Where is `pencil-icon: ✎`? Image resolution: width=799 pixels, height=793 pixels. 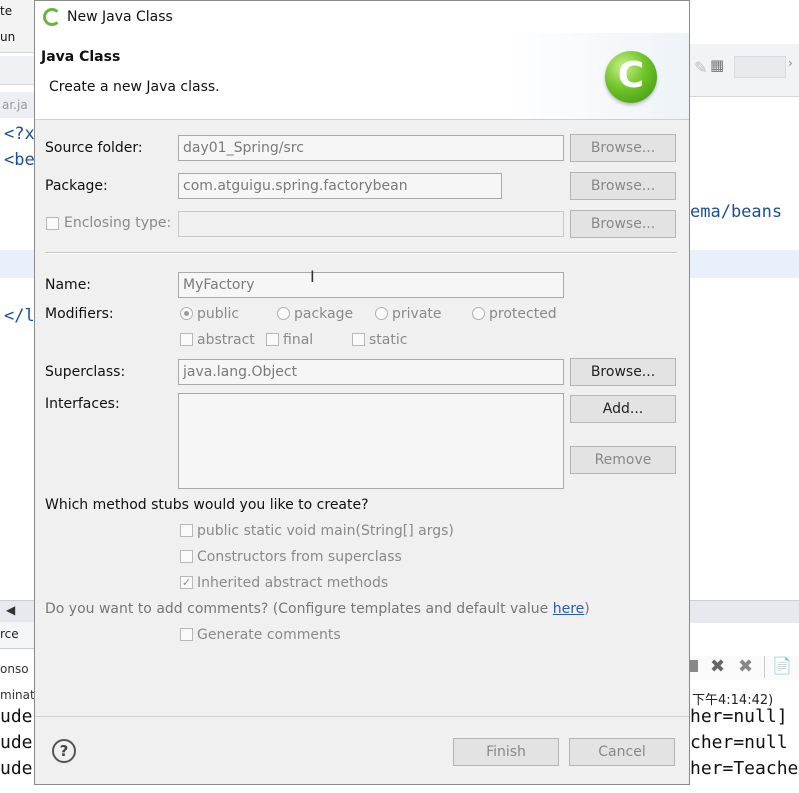 pencil-icon: ✎ is located at coordinates (700, 67).